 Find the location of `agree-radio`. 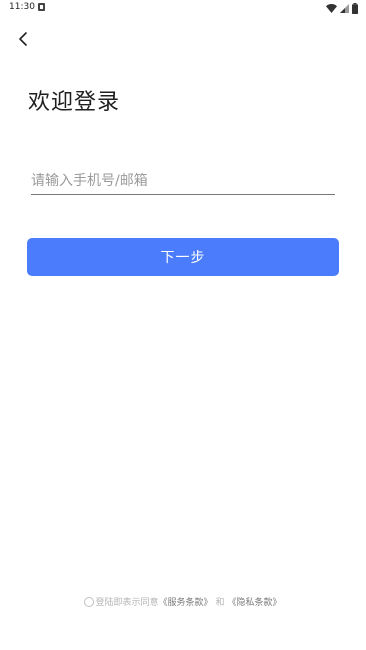

agree-radio is located at coordinates (89, 601).